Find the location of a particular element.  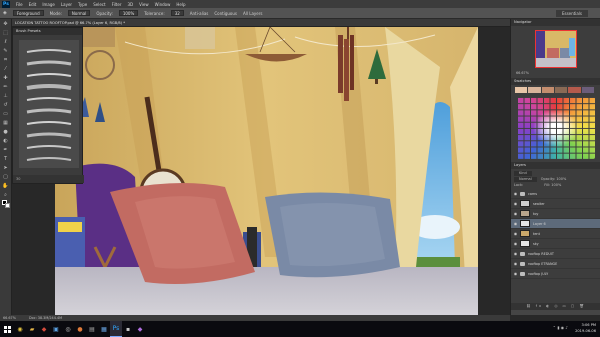

layer-opacity-value: 100% is located at coordinates (561, 179).